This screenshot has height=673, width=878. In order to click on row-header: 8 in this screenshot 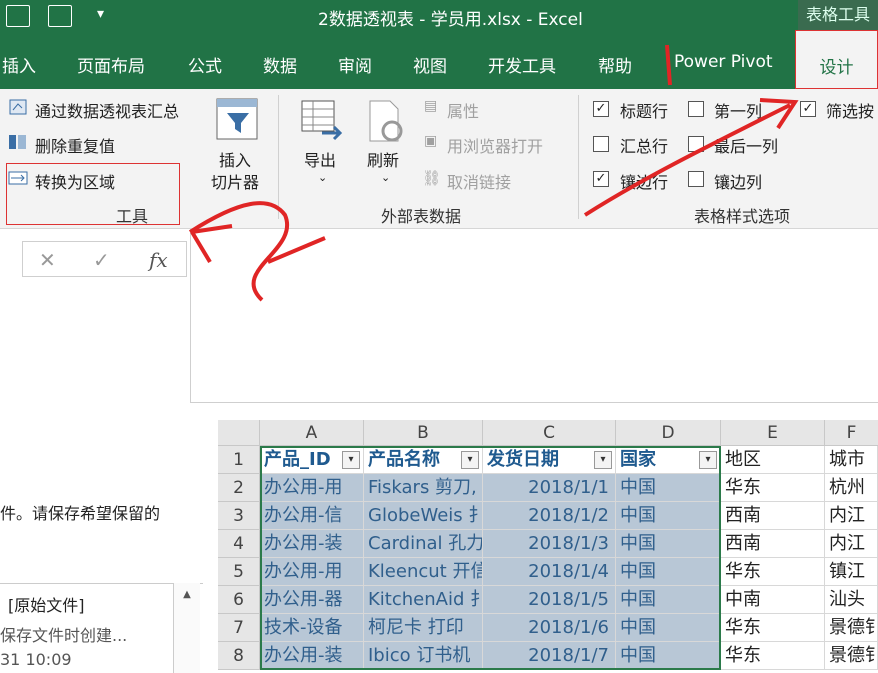, I will do `click(239, 656)`.